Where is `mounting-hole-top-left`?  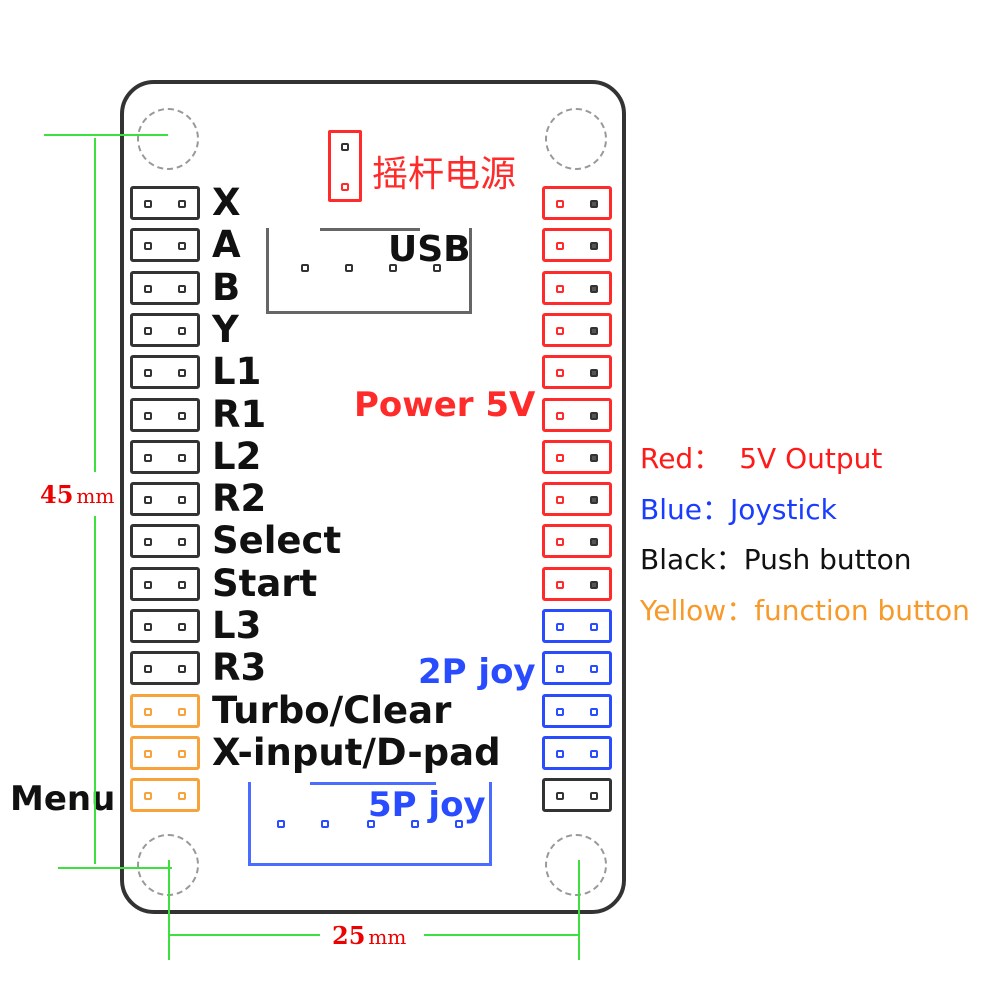 mounting-hole-top-left is located at coordinates (168, 139).